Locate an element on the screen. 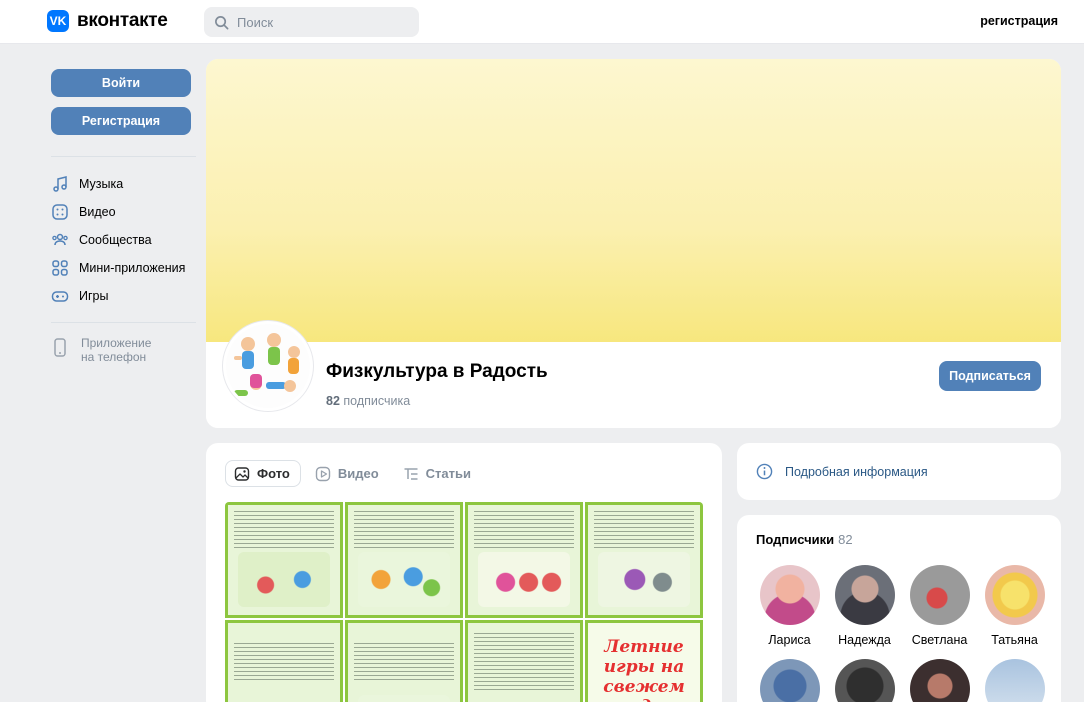  featured-photo-title: Летние игры на свежем воздухе is located at coordinates (644, 669).